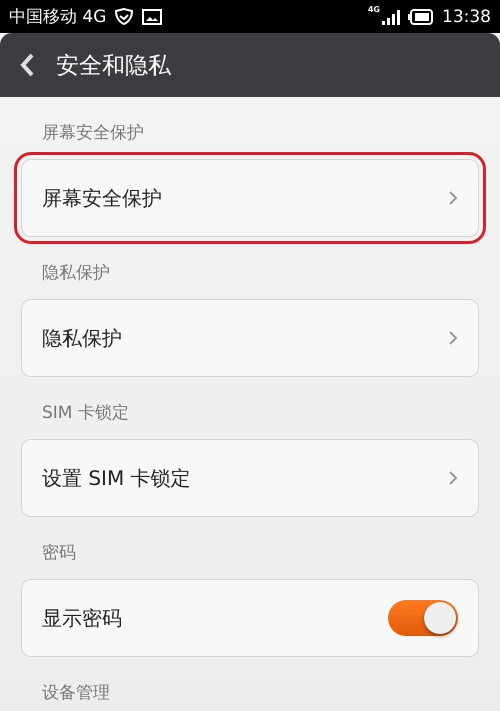 This screenshot has height=711, width=500. What do you see at coordinates (374, 10) in the screenshot?
I see `network-label: 4G` at bounding box center [374, 10].